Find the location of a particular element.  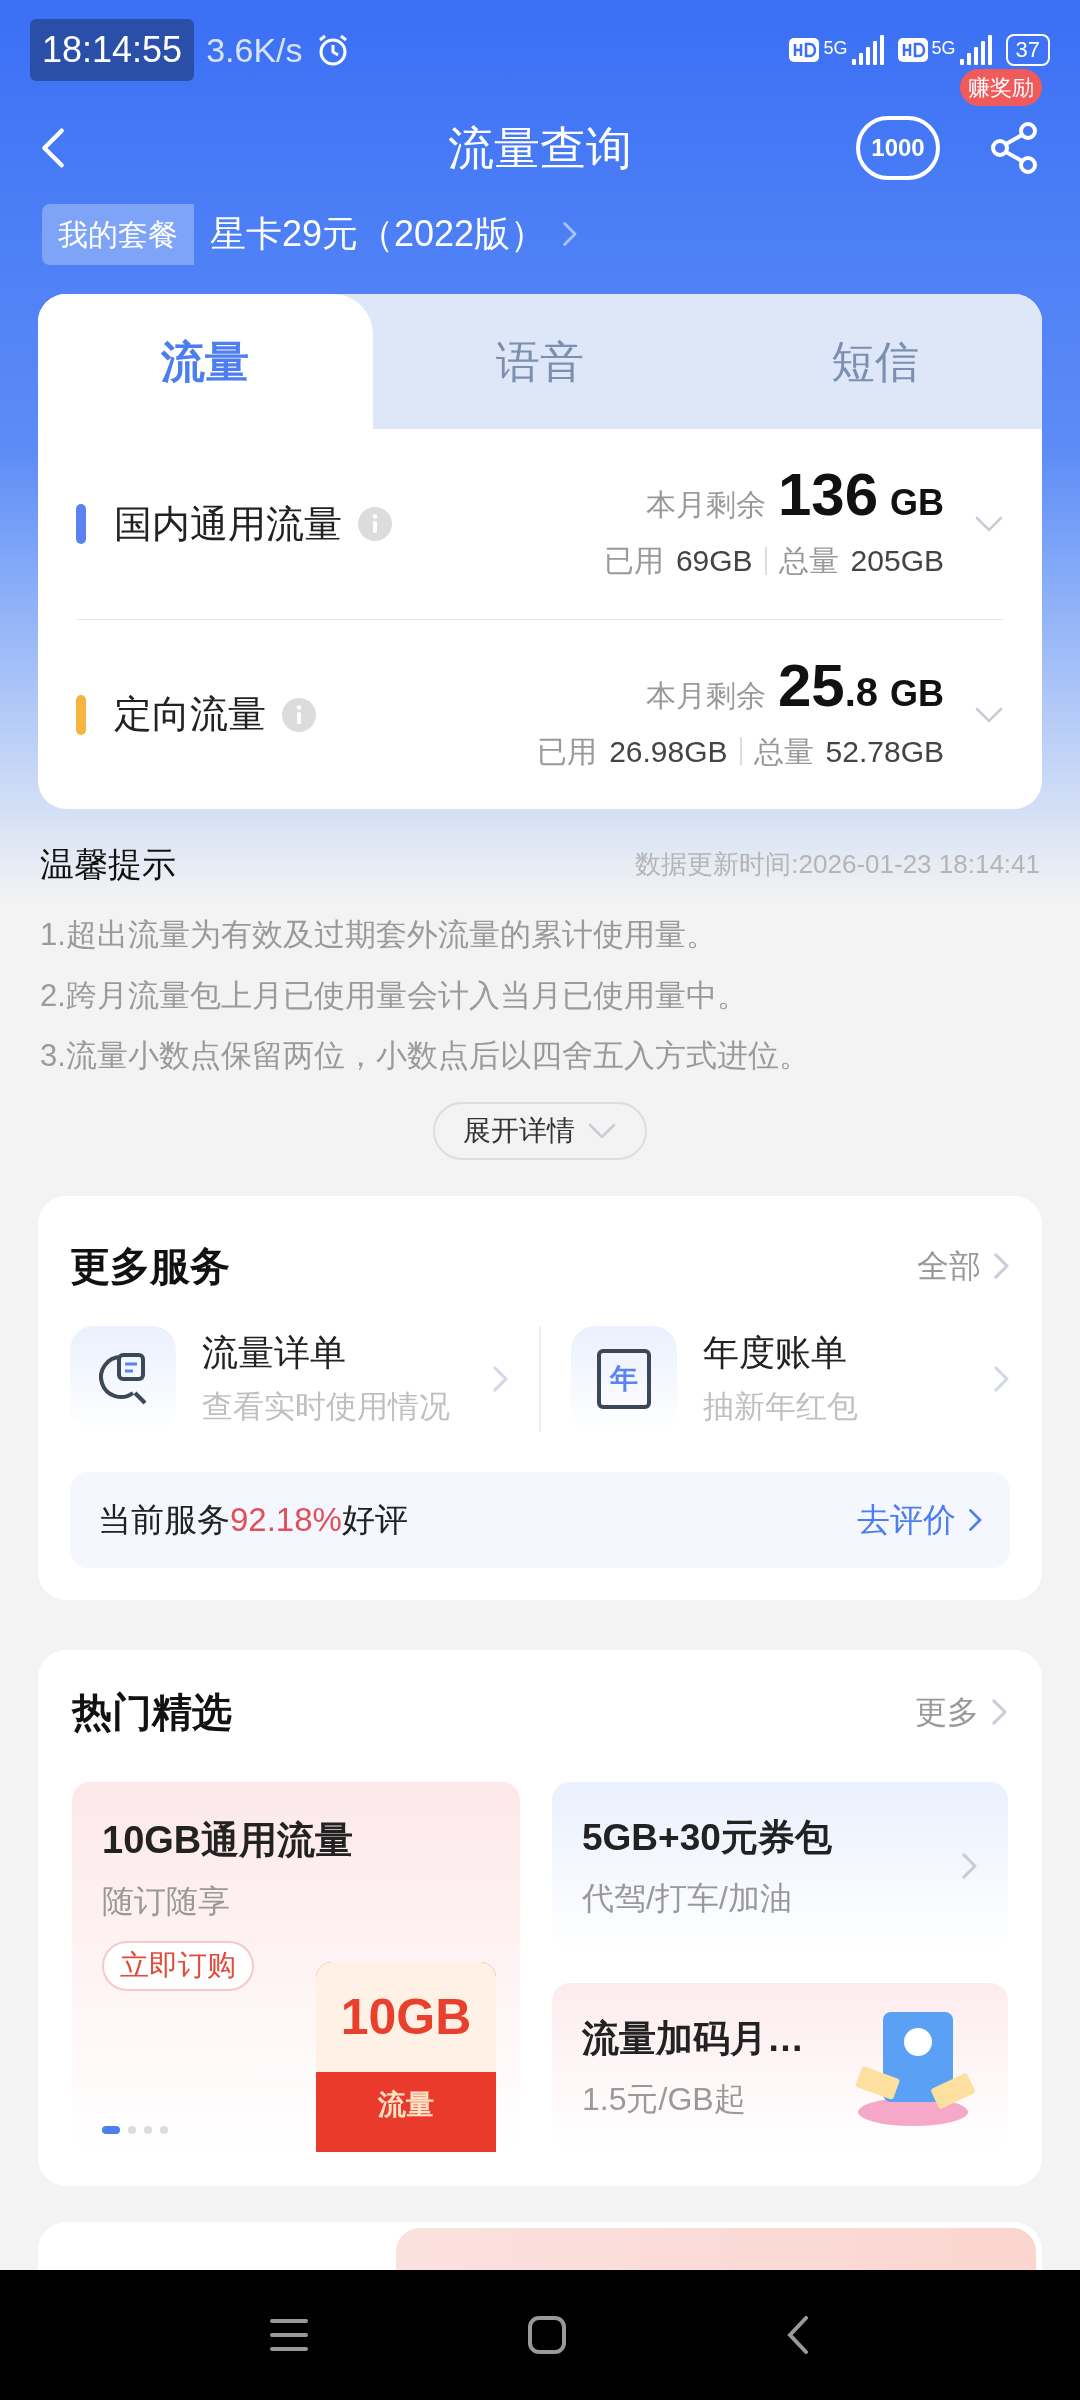

status-time: 18:14:55 is located at coordinates (112, 50).